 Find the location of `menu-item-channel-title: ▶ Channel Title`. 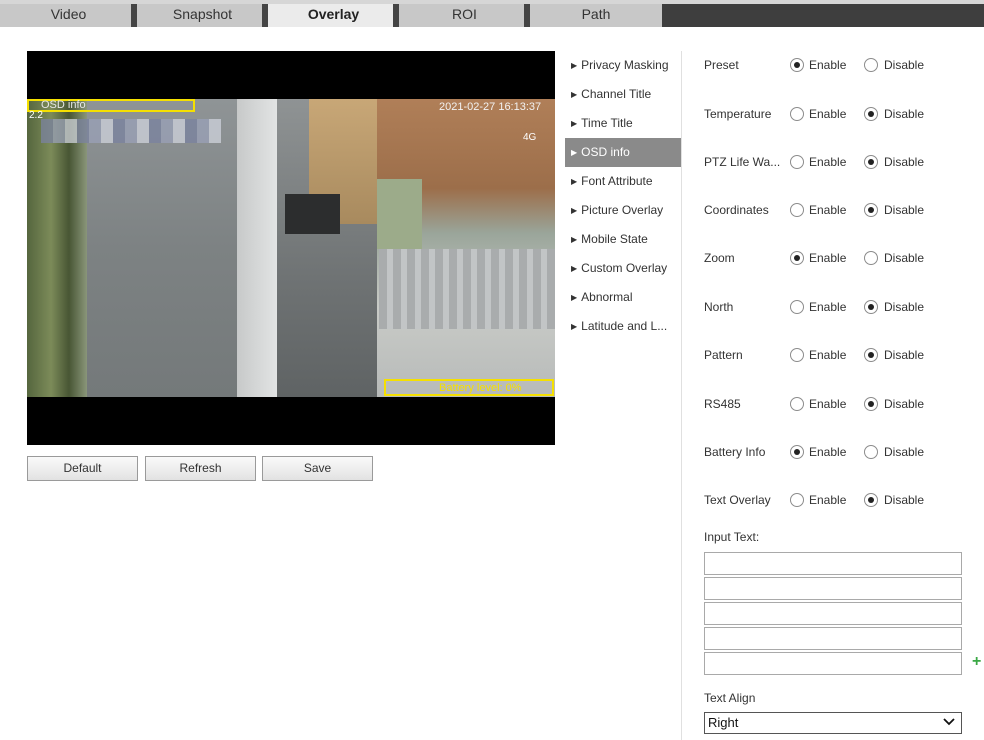

menu-item-channel-title: ▶ Channel Title is located at coordinates (623, 94).